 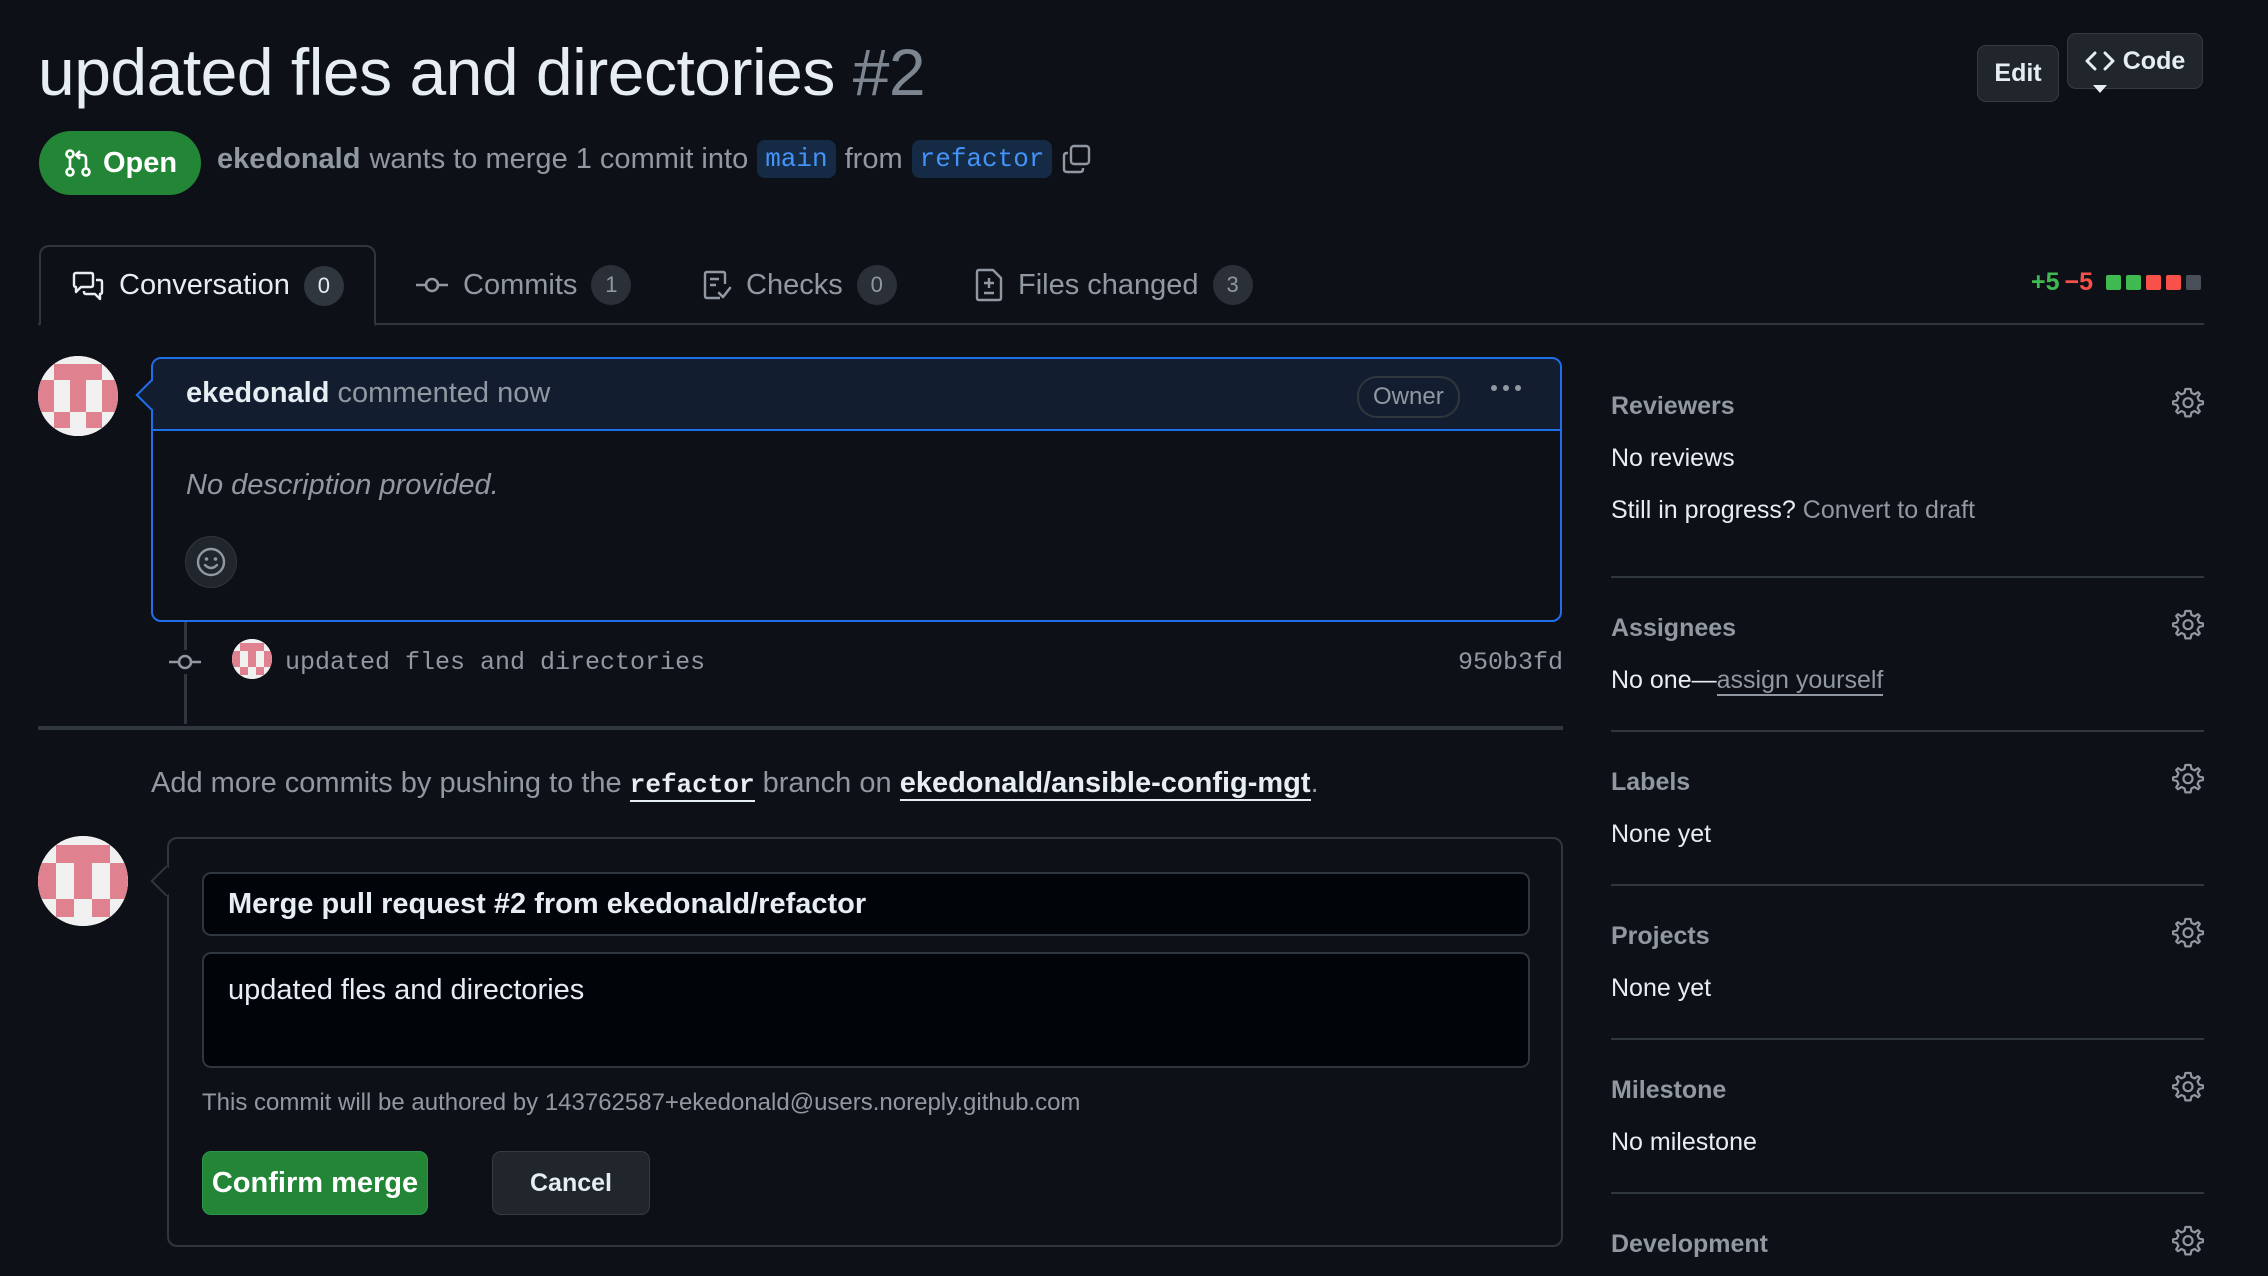 What do you see at coordinates (1314, 783) in the screenshot?
I see `push-hint-period: .` at bounding box center [1314, 783].